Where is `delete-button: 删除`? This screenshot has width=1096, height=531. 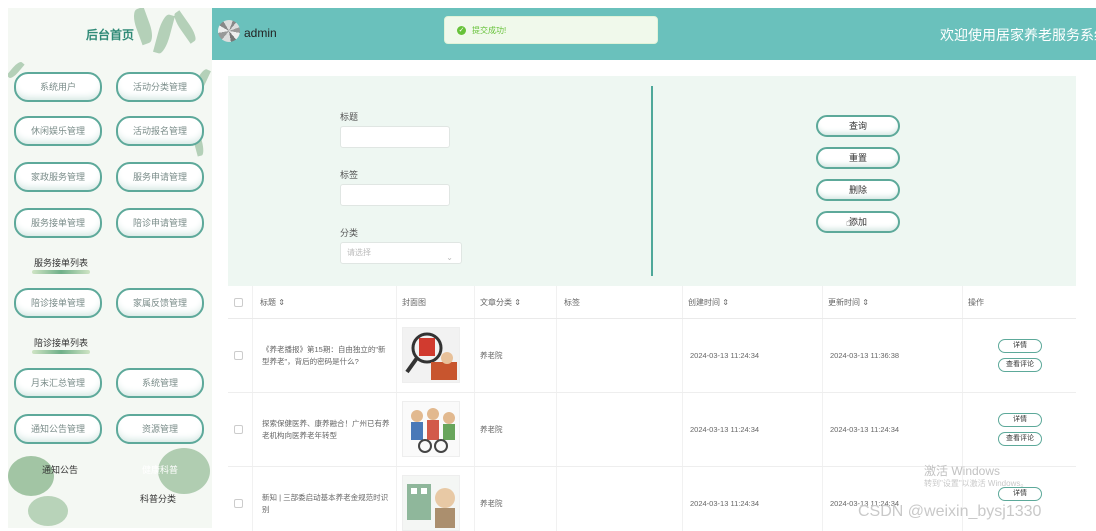
delete-button: 删除 is located at coordinates (858, 190).